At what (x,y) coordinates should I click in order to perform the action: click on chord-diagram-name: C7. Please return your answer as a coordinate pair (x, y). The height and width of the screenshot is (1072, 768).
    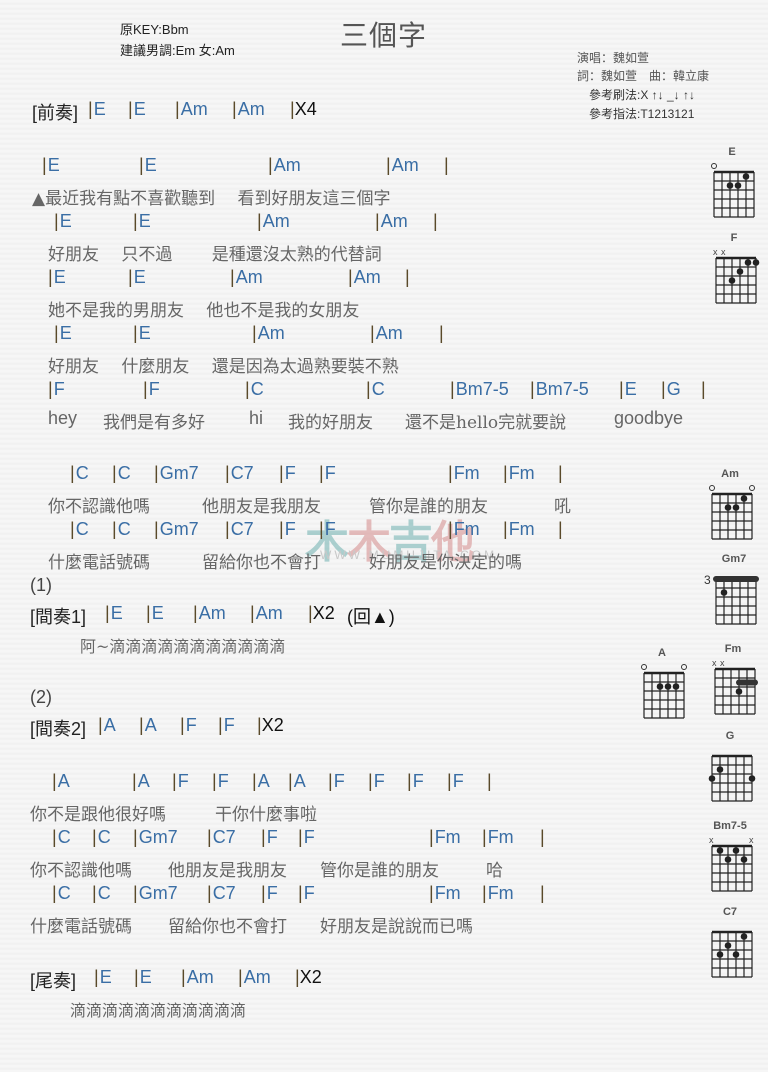
    Looking at the image, I should click on (730, 912).